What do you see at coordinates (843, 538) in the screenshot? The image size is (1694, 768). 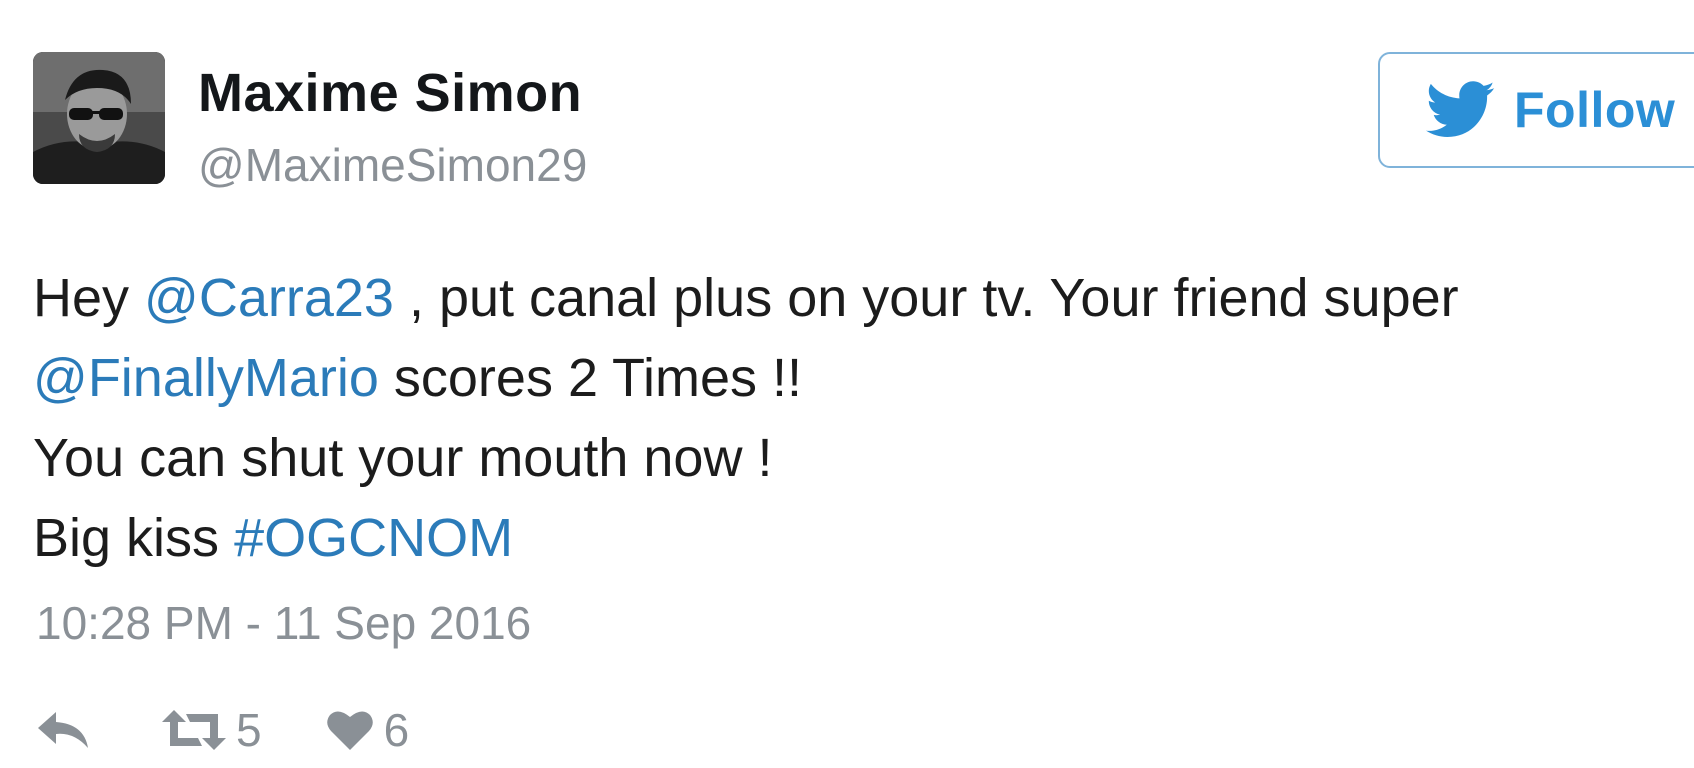 I see `tweet-line-4: Big kiss #OGCNOM` at bounding box center [843, 538].